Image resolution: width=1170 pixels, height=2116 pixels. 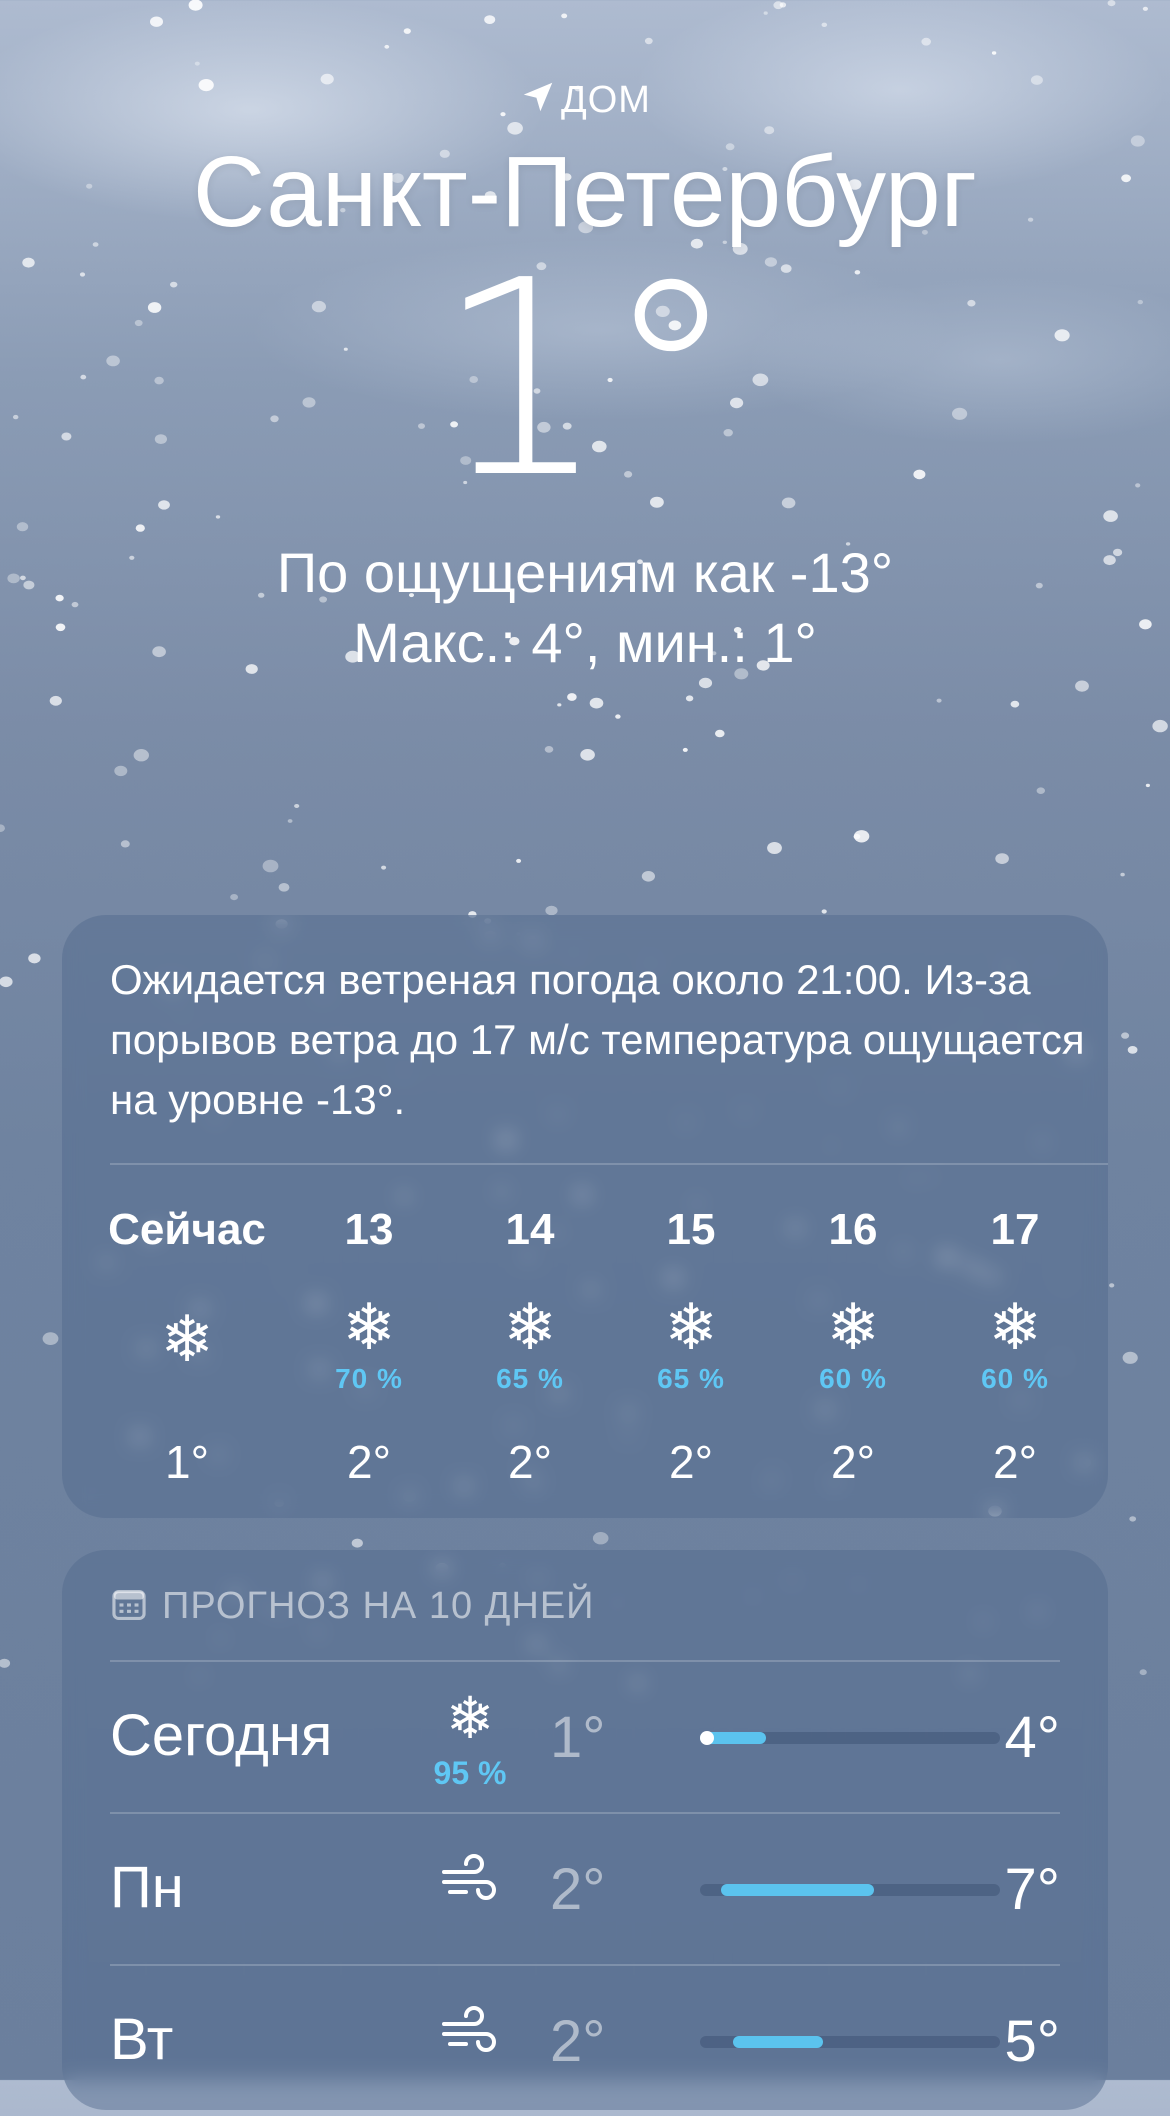 What do you see at coordinates (1032, 2041) in the screenshot?
I see `day-max-temp: 5°` at bounding box center [1032, 2041].